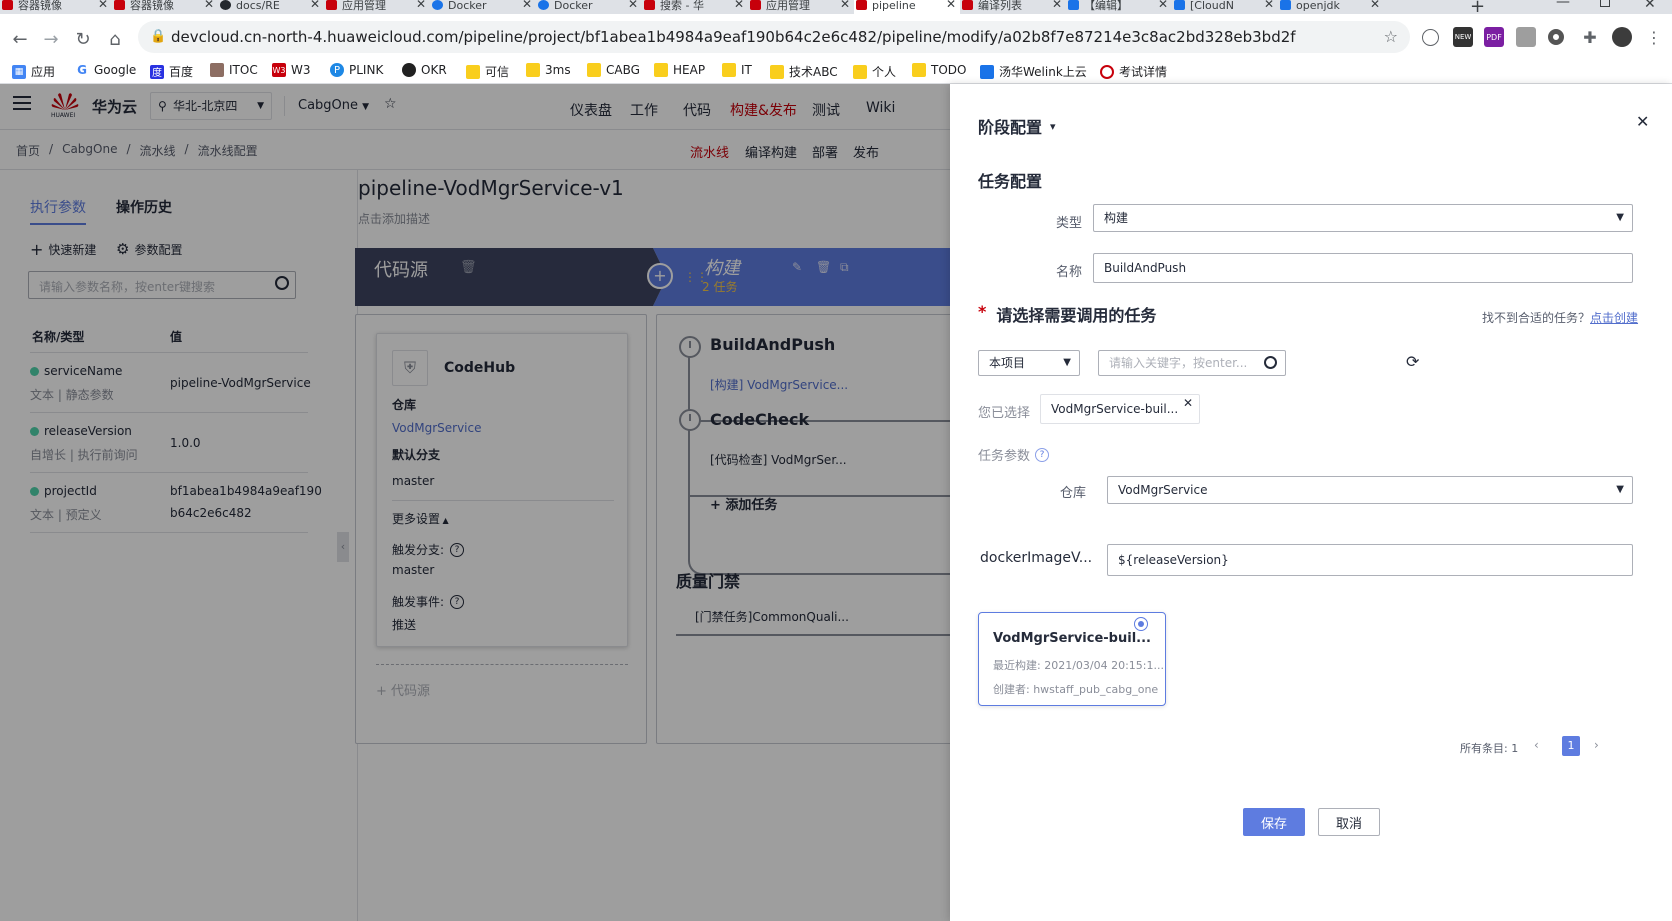 Image resolution: width=1672 pixels, height=921 pixels. I want to click on welink-favicon-icon, so click(1073, 5).